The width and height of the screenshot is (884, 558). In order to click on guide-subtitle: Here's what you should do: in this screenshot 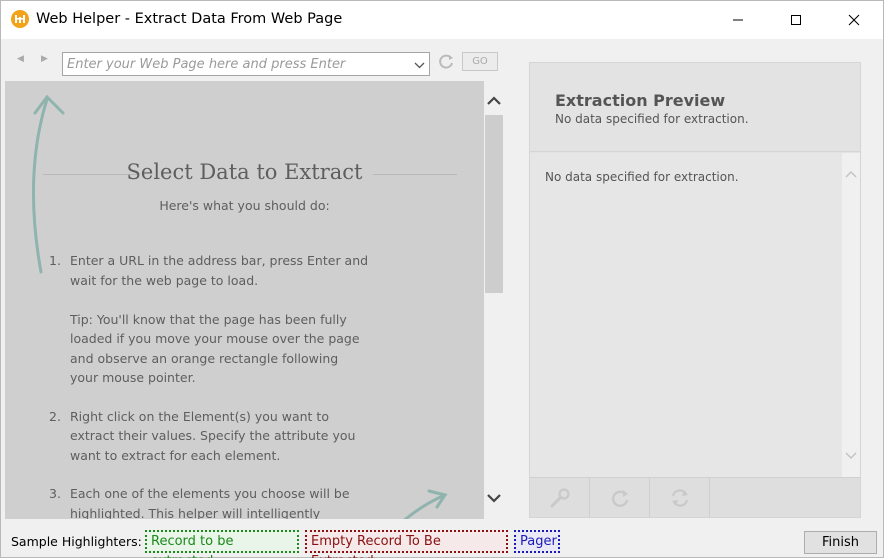, I will do `click(244, 205)`.